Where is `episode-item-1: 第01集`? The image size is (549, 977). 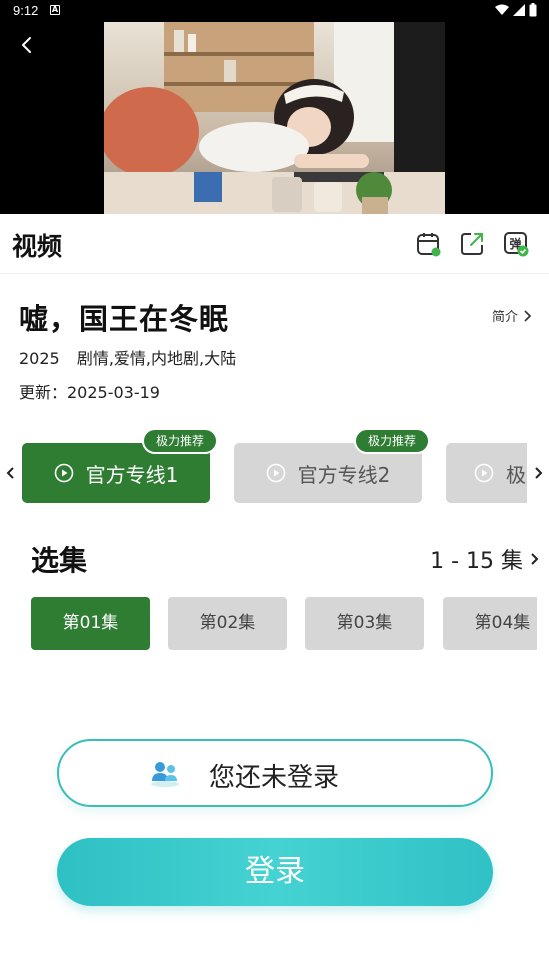 episode-item-1: 第01集 is located at coordinates (90, 623).